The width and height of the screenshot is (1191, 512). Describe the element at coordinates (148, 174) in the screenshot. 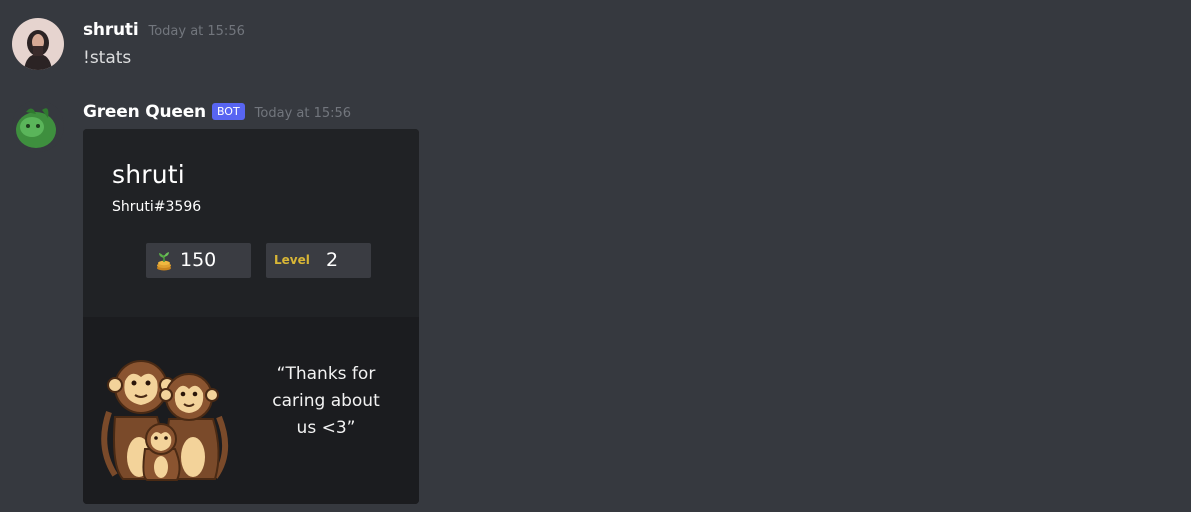

I see `embed-user-name: shruti` at that location.